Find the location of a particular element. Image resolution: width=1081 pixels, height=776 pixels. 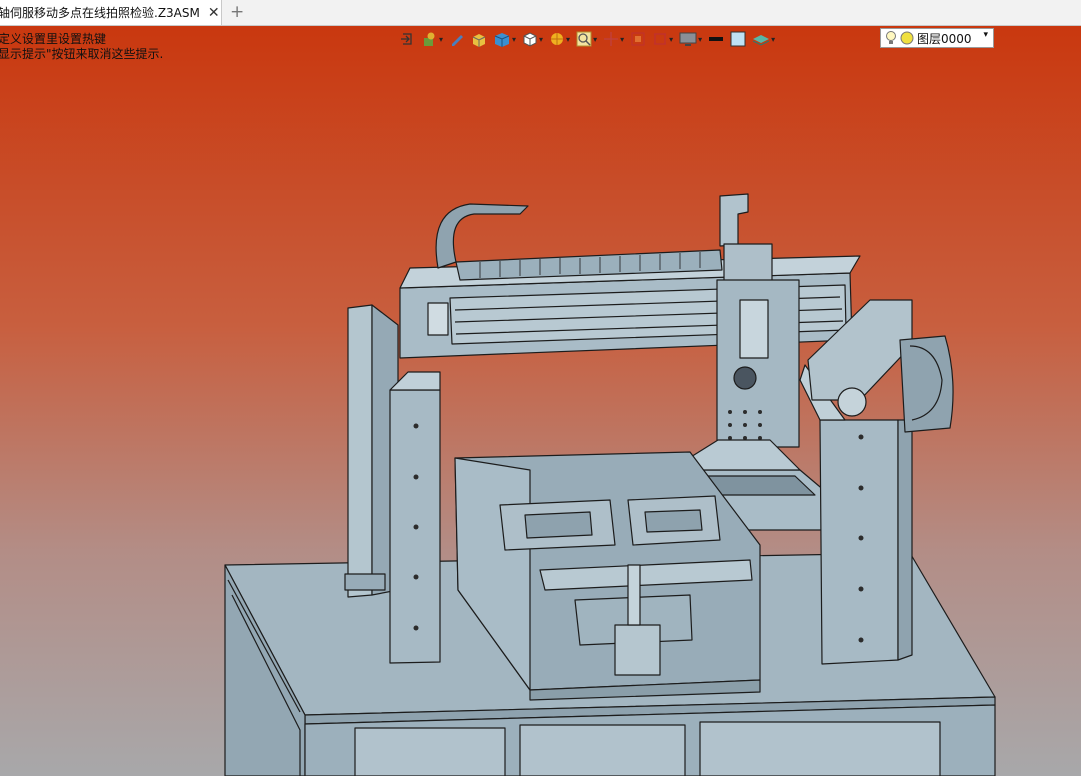

right-column is located at coordinates (859, 542).